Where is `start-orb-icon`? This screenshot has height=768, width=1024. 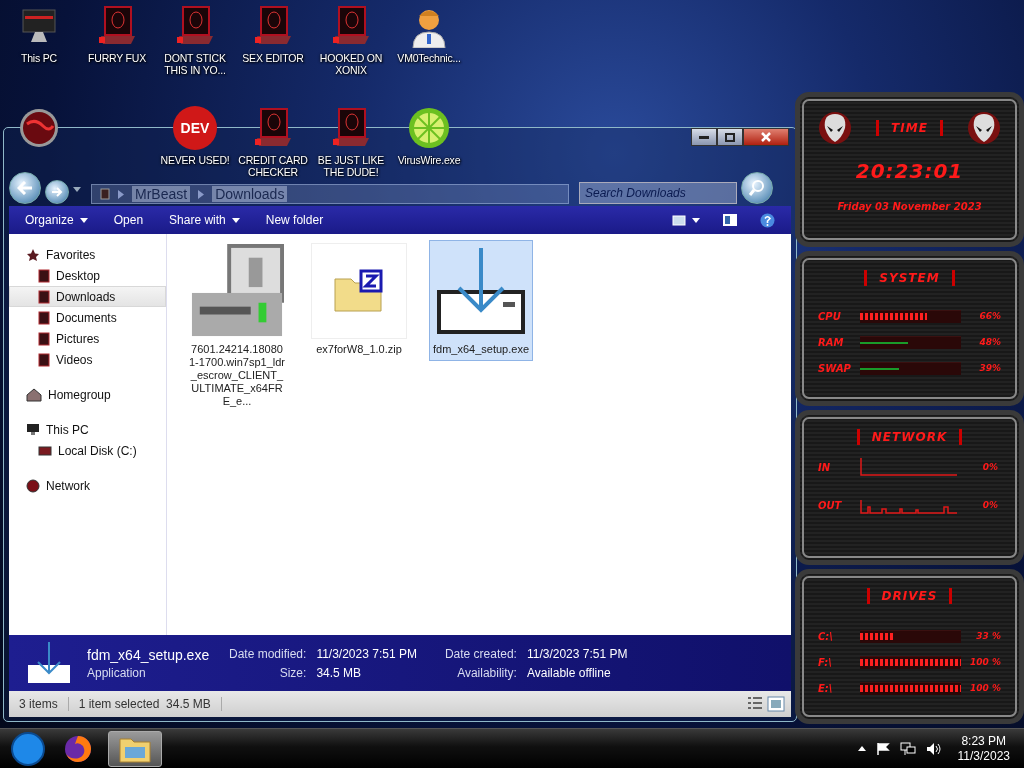
start-orb-icon is located at coordinates (28, 748).